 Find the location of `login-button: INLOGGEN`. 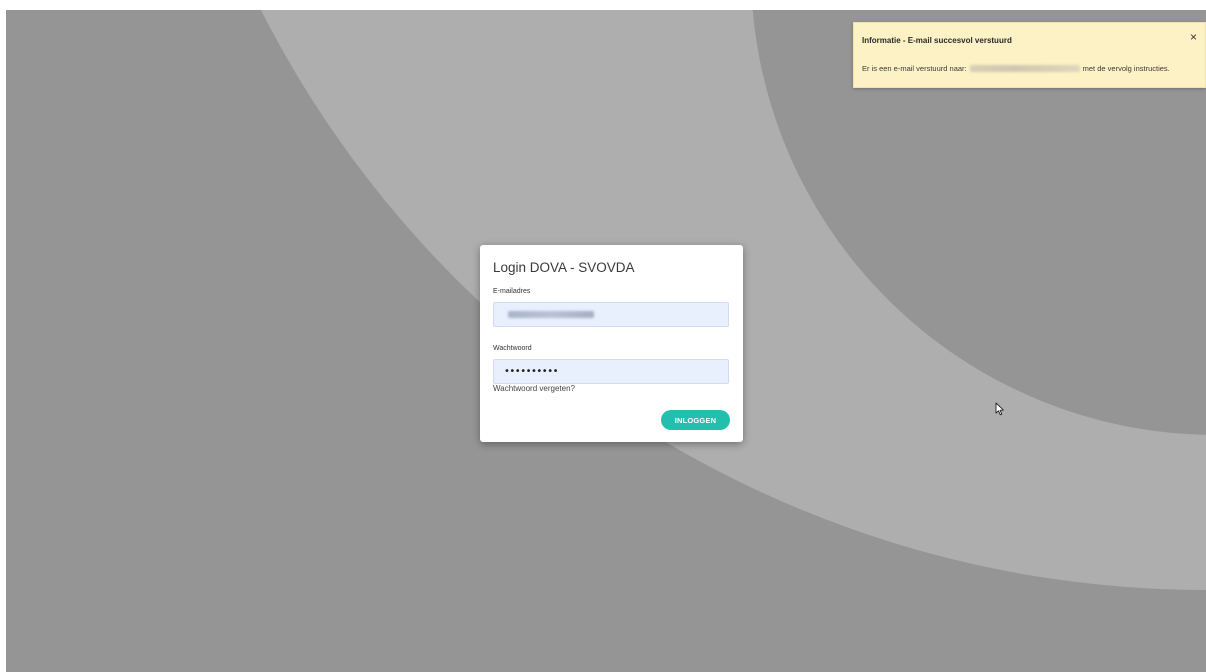

login-button: INLOGGEN is located at coordinates (695, 420).